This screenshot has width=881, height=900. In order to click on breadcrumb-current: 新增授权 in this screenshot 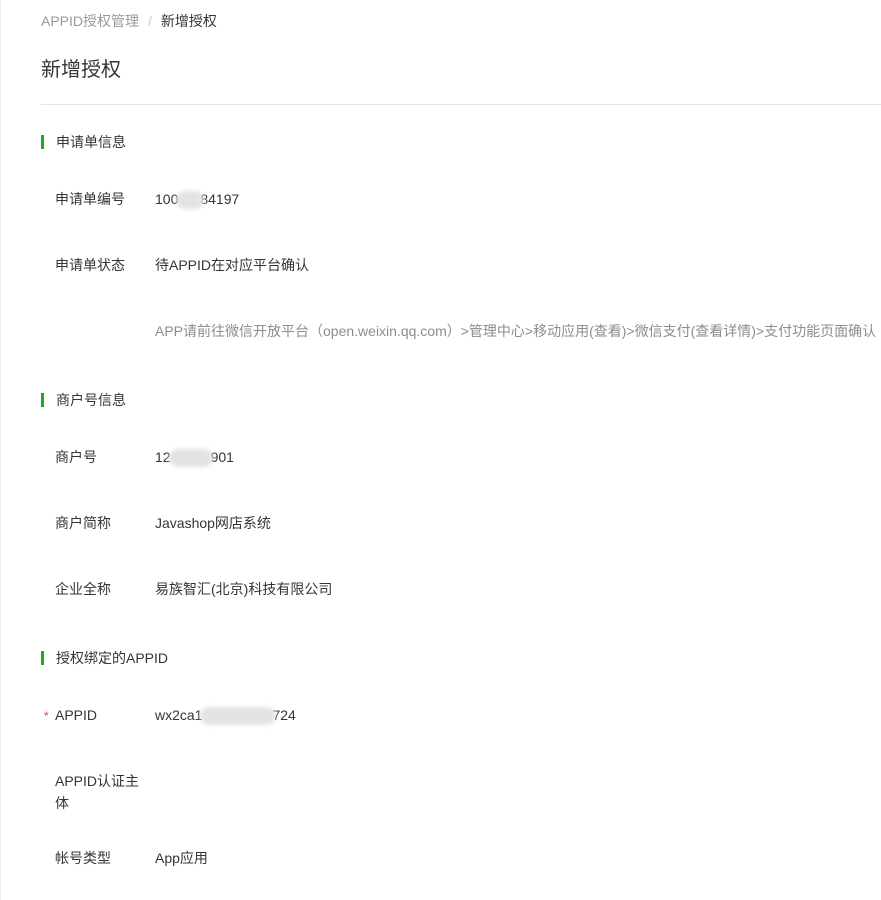, I will do `click(188, 21)`.